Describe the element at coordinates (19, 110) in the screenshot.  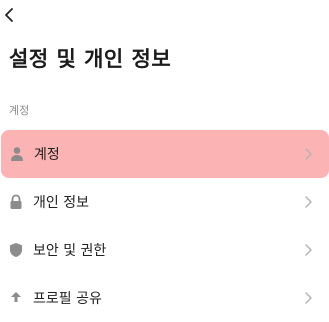
I see `section-header: 계정` at that location.